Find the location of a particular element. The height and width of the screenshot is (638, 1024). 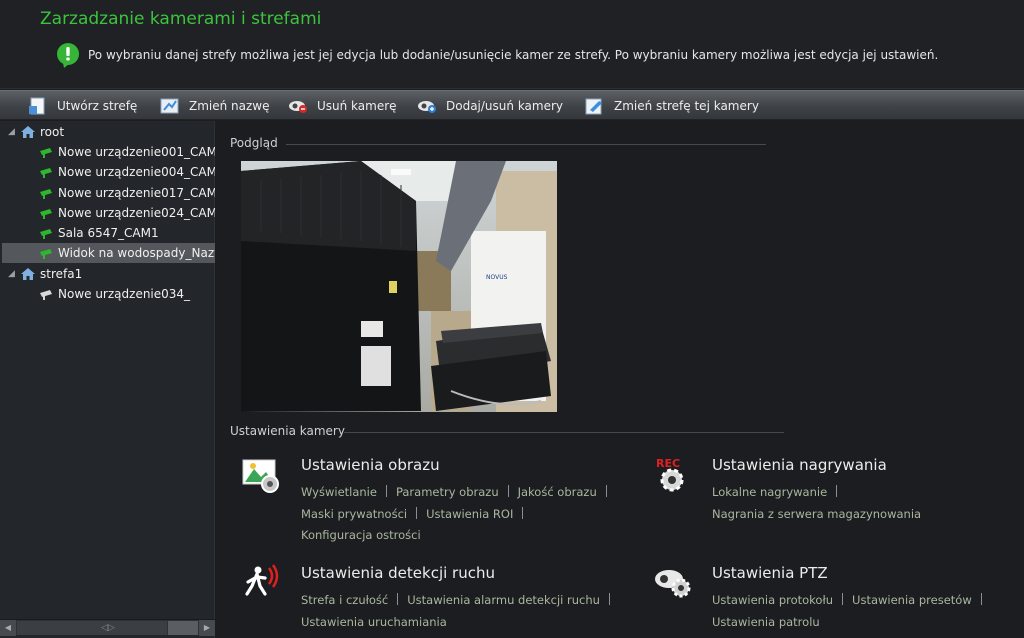

link-focus-config: Konfiguracja ostrości is located at coordinates (361, 536).